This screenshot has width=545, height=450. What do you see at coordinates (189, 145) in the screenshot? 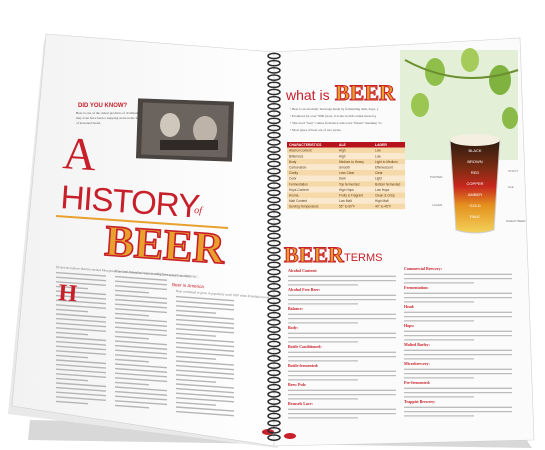
I see `photo-table` at bounding box center [189, 145].